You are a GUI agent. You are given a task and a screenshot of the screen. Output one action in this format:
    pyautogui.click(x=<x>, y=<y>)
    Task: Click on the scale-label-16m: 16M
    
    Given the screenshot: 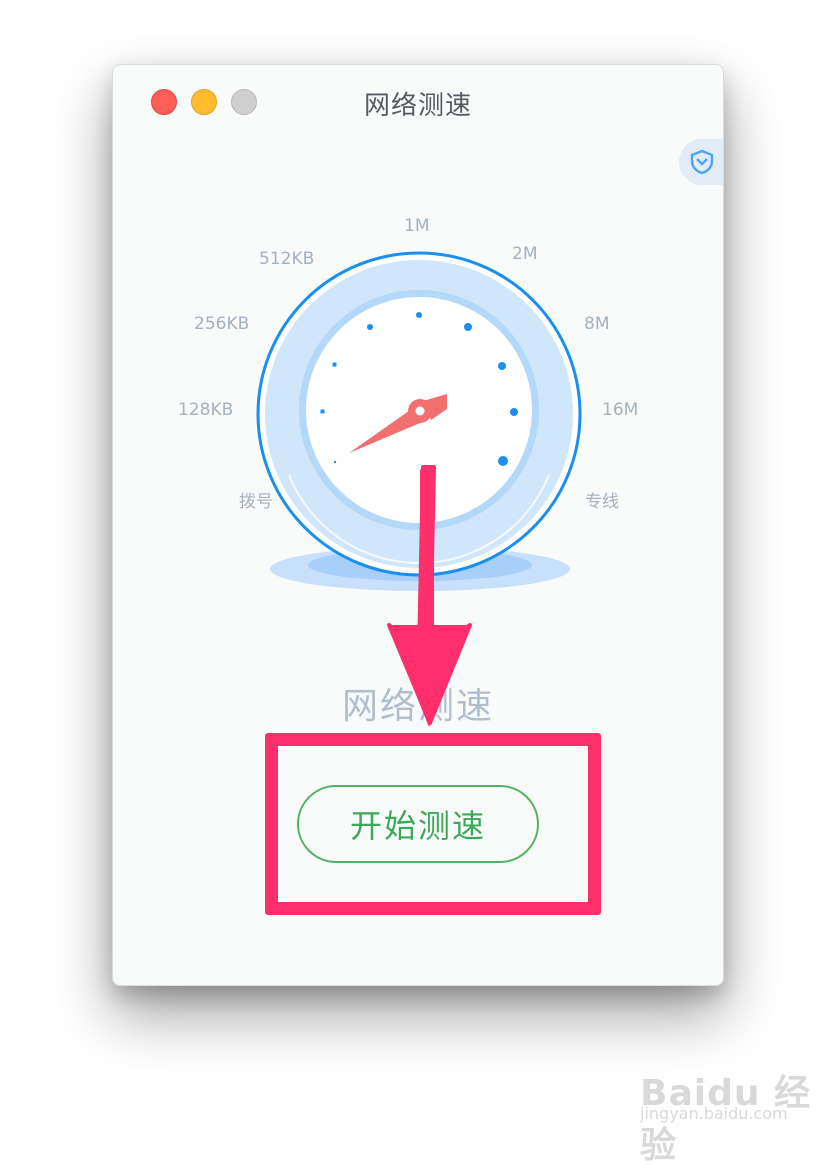 What is the action you would take?
    pyautogui.click(x=620, y=410)
    